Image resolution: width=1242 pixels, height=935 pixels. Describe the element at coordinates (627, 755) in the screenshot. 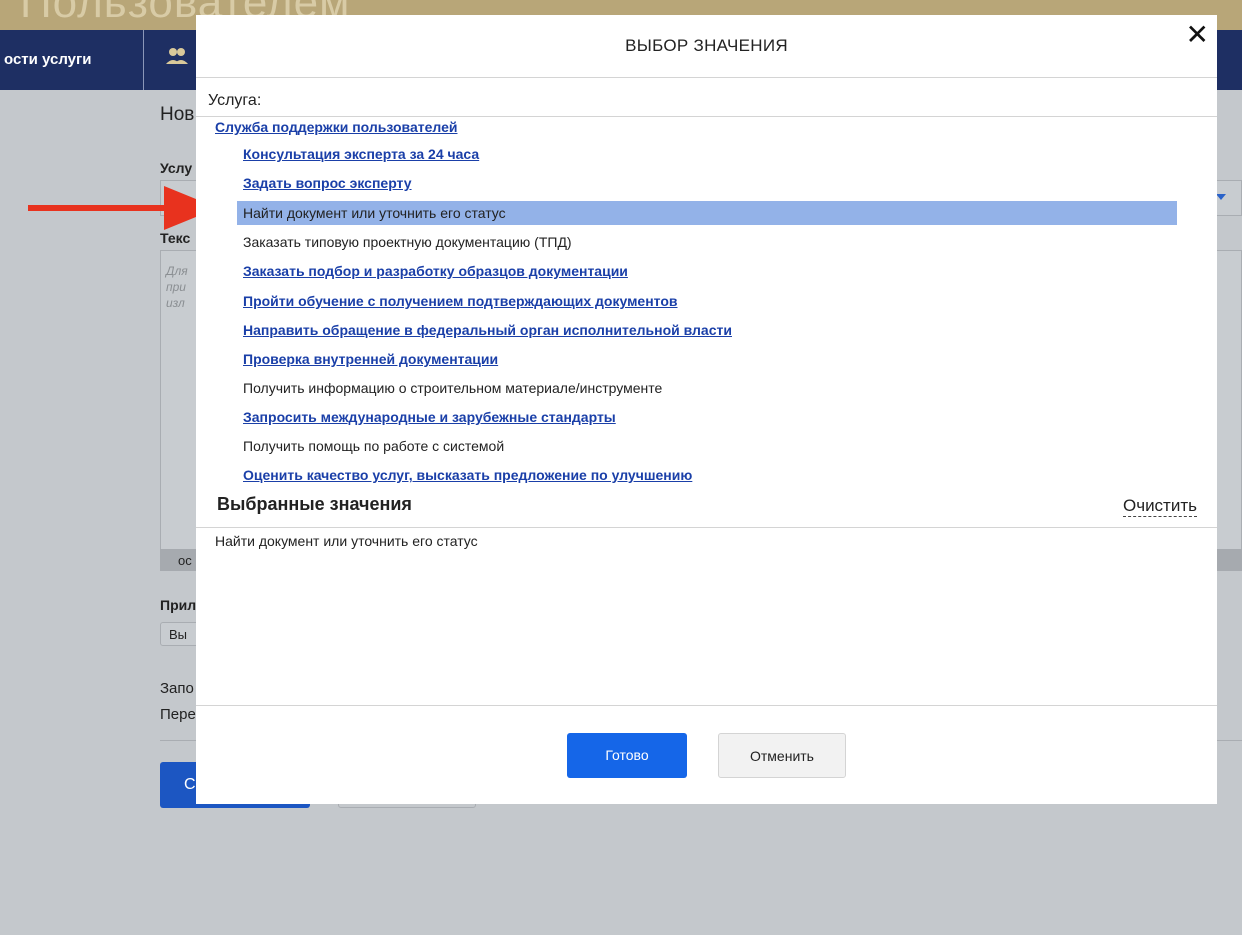

I see `done-button: Готово` at that location.